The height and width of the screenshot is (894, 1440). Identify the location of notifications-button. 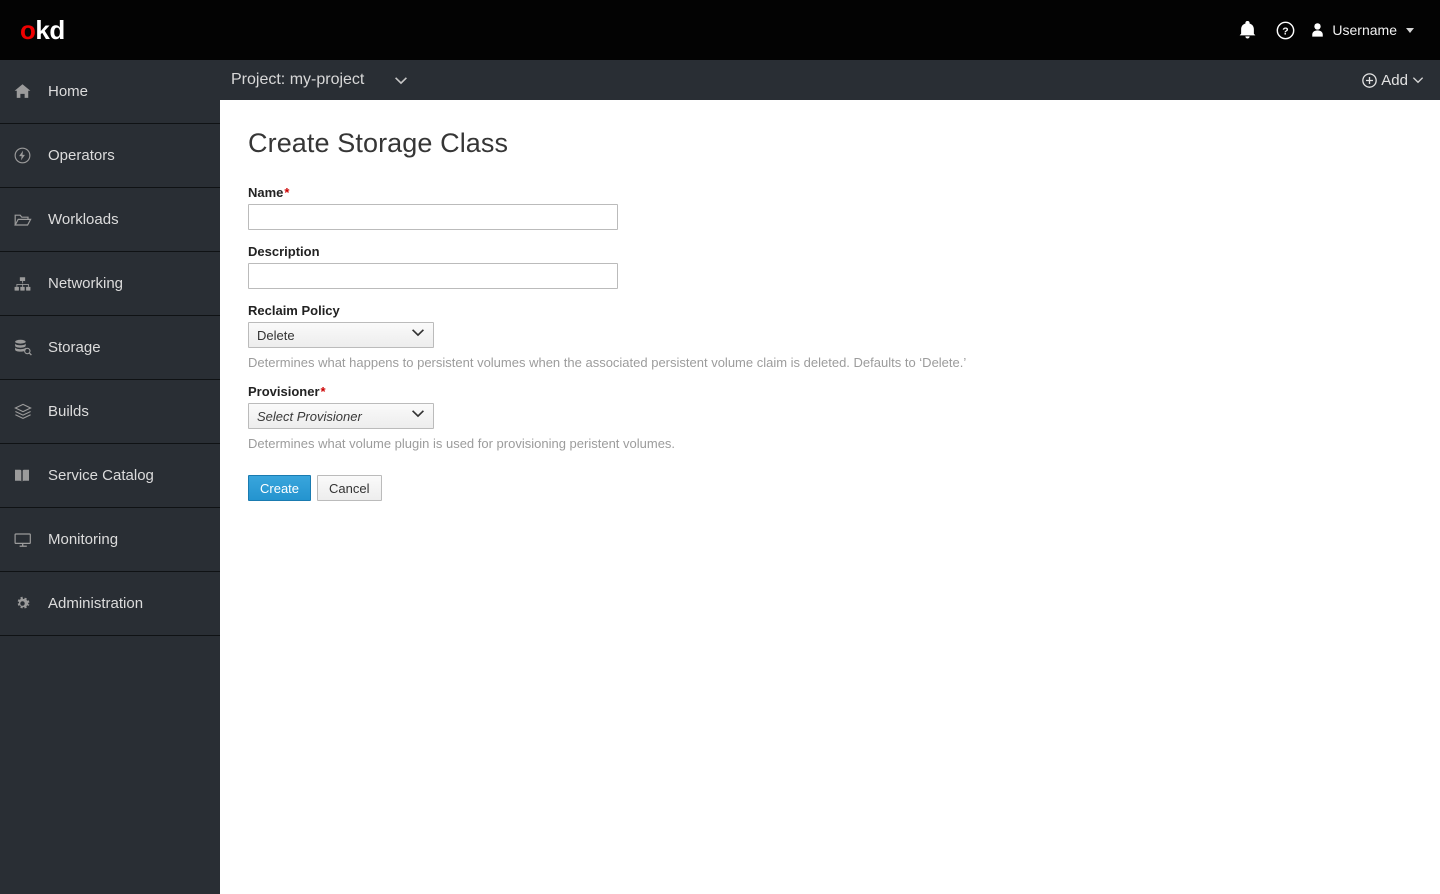
(1247, 30).